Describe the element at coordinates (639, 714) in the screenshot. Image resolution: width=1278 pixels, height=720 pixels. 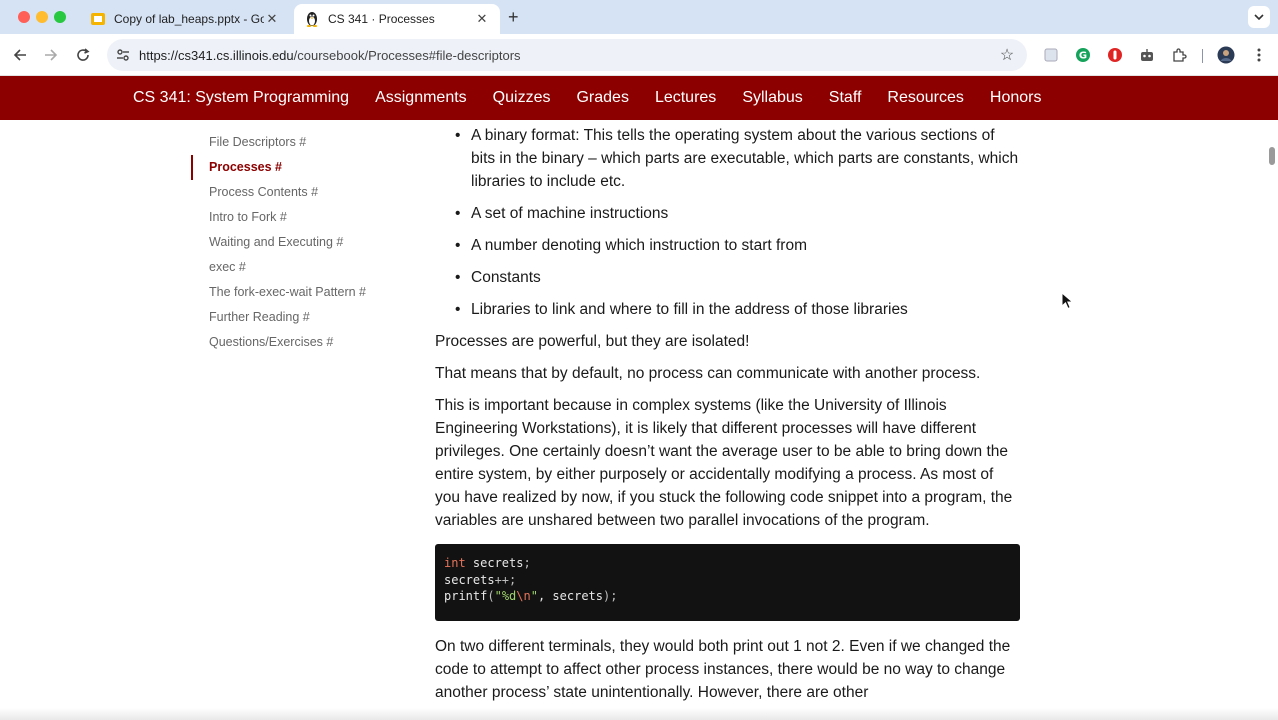
I see `bottom-shadow` at that location.